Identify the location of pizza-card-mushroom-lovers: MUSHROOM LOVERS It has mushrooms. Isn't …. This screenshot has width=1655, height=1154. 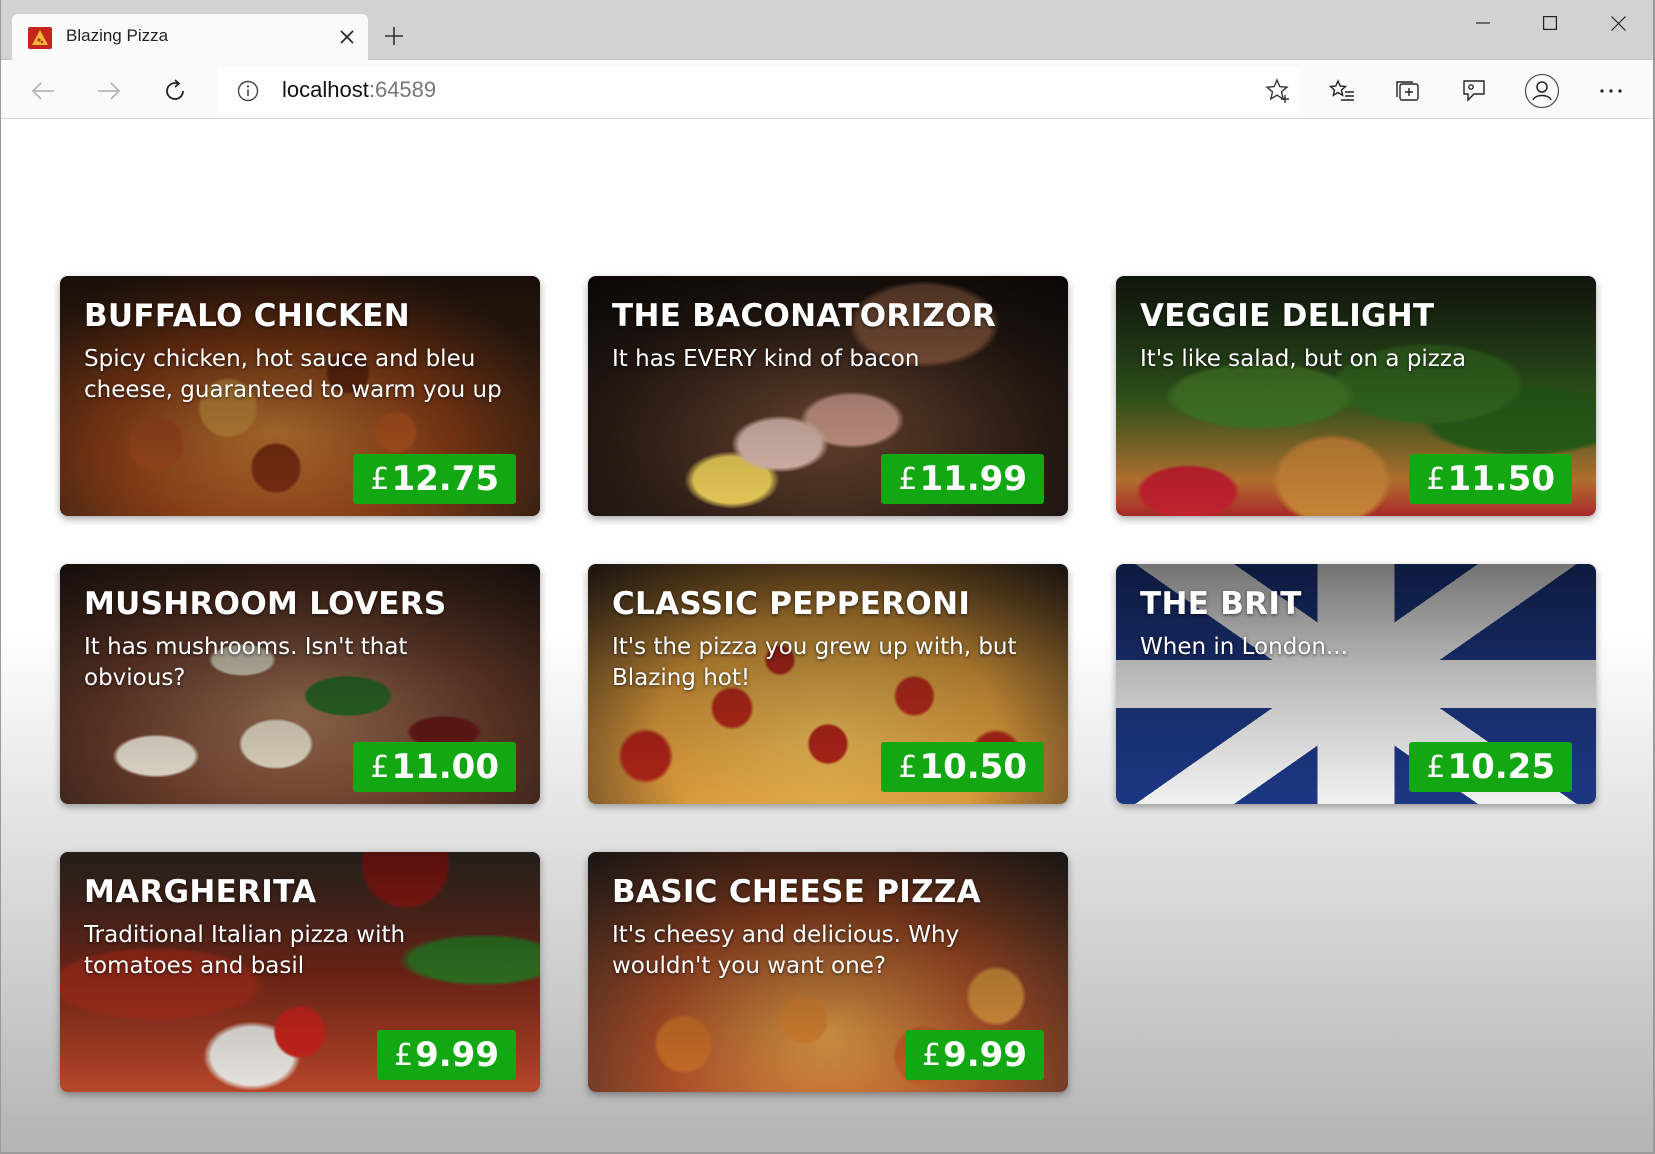
(300, 684).